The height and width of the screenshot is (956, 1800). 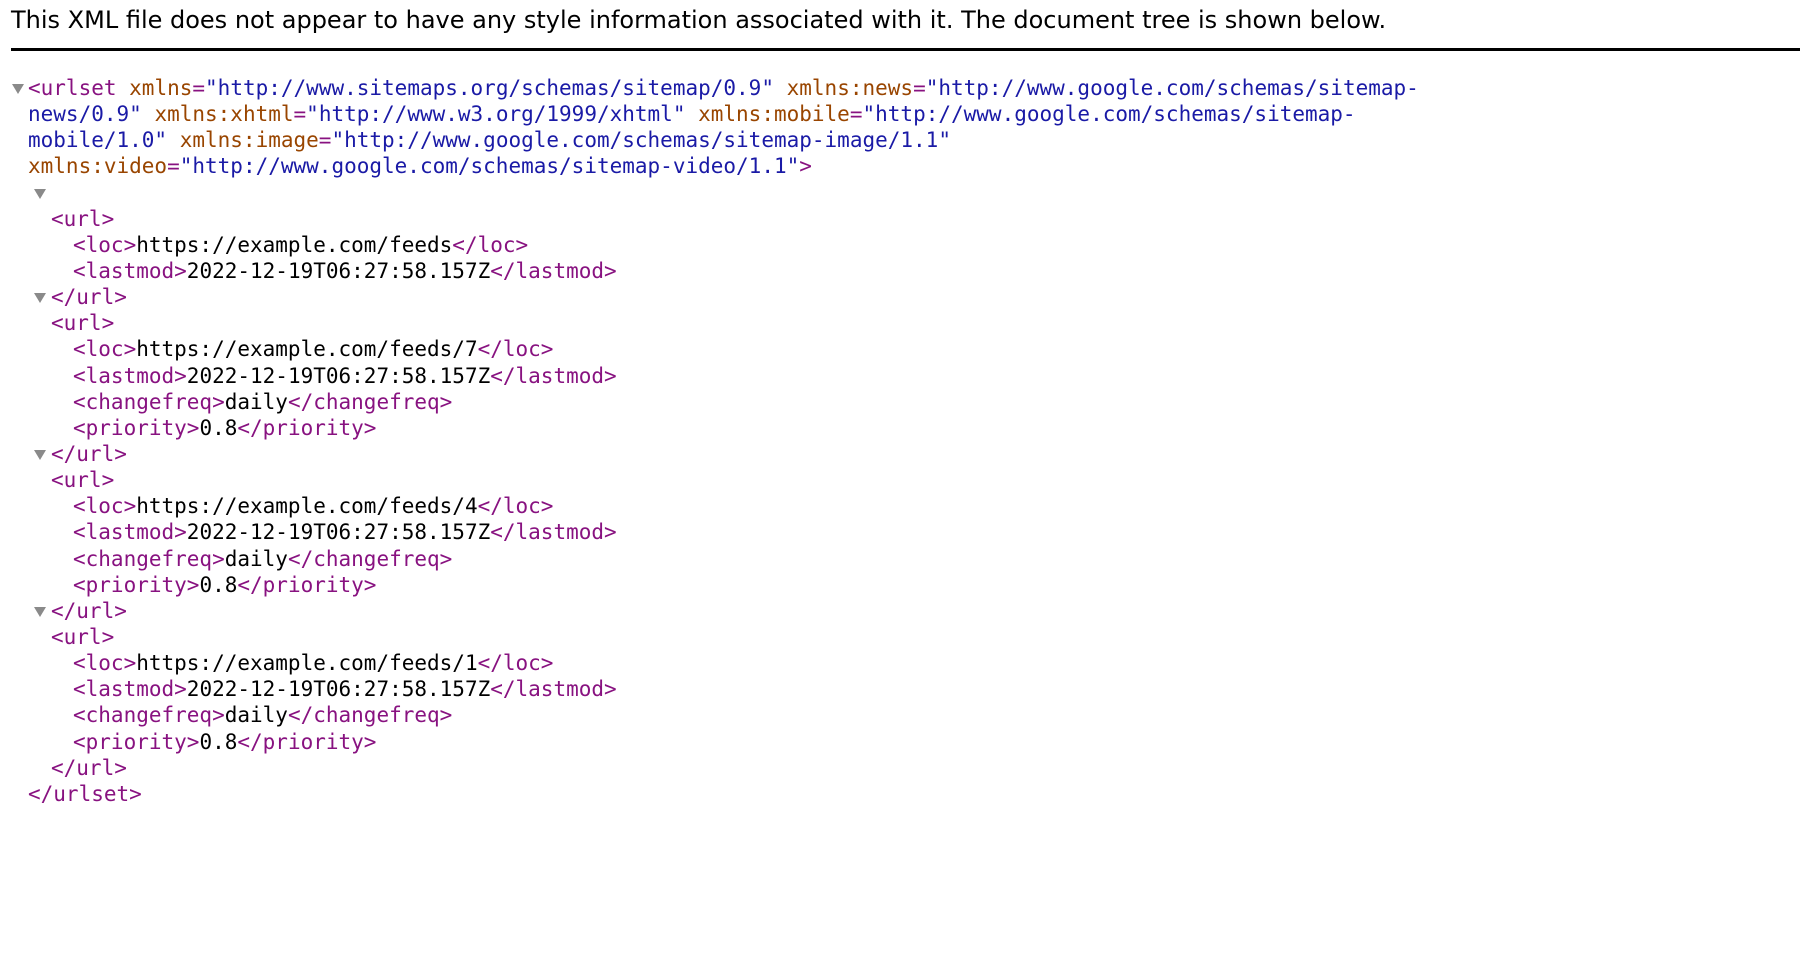 I want to click on urlset-collapse-toggle, so click(x=19, y=88).